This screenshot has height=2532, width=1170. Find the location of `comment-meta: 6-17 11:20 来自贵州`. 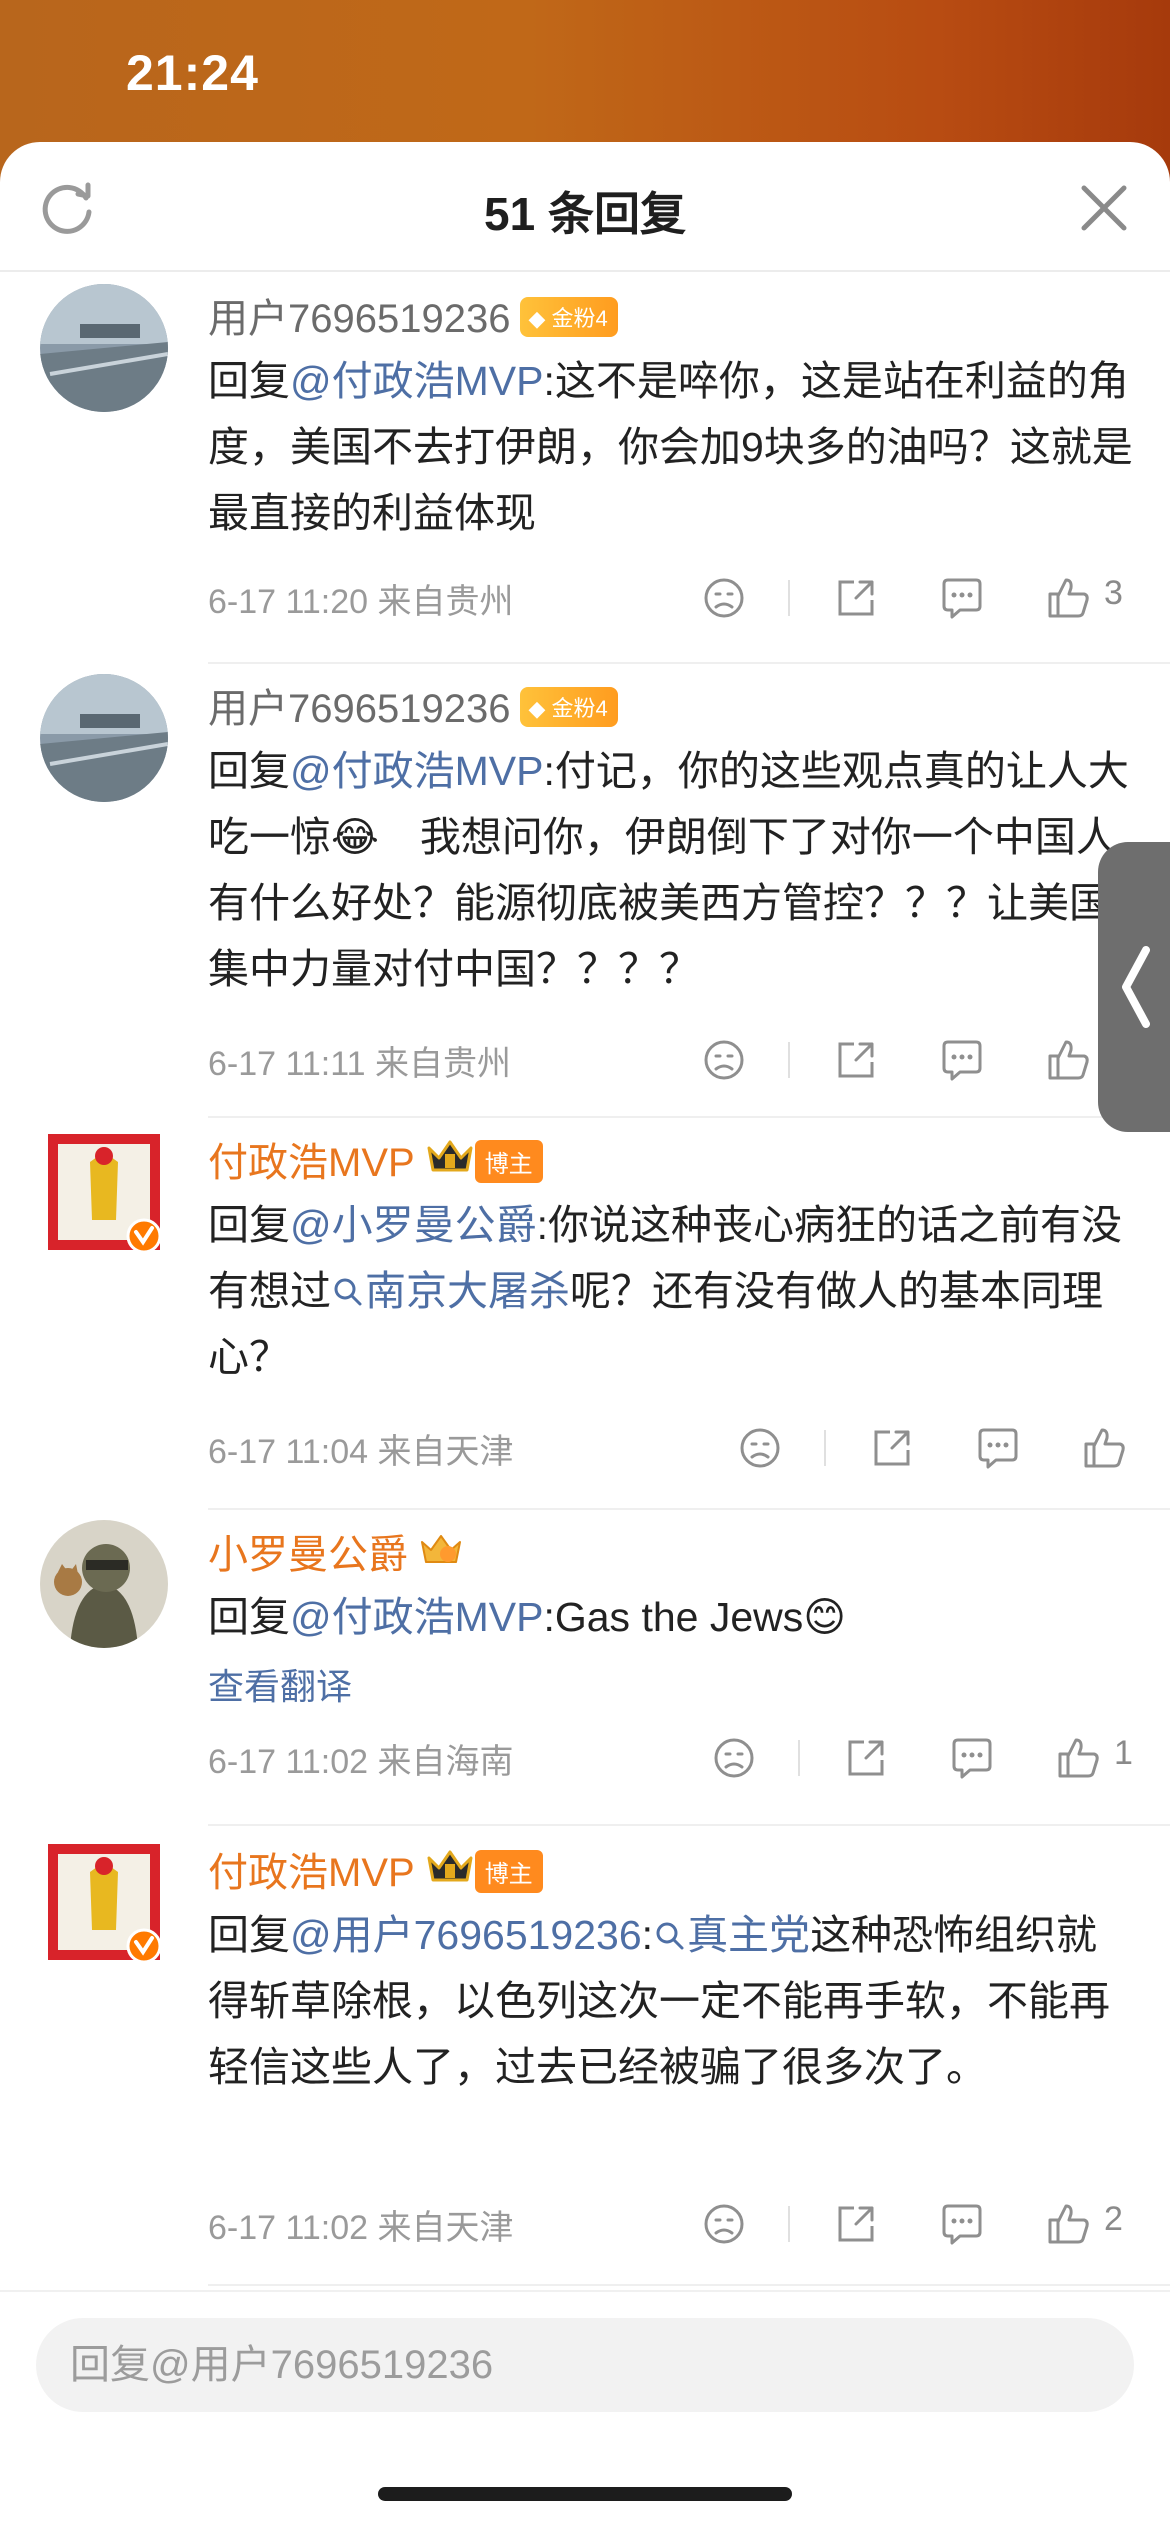

comment-meta: 6-17 11:20 来自贵州 is located at coordinates (361, 598).